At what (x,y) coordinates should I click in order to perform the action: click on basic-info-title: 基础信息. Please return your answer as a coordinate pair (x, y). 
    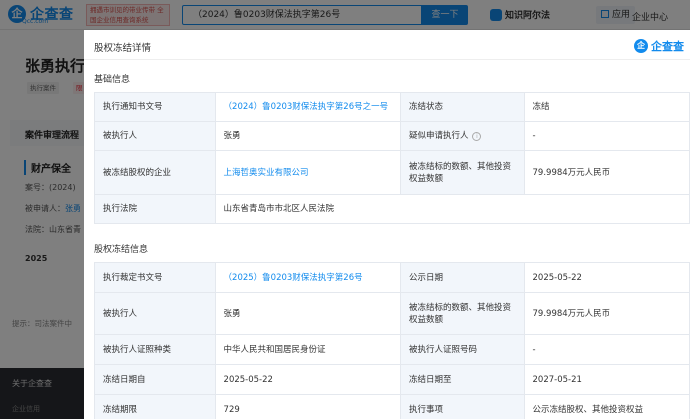
    Looking at the image, I should click on (112, 80).